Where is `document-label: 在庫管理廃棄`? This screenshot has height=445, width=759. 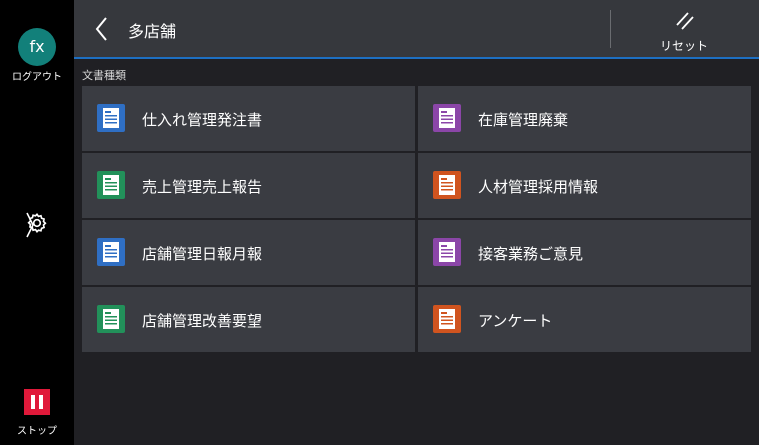
document-label: 在庫管理廃棄 is located at coordinates (523, 120).